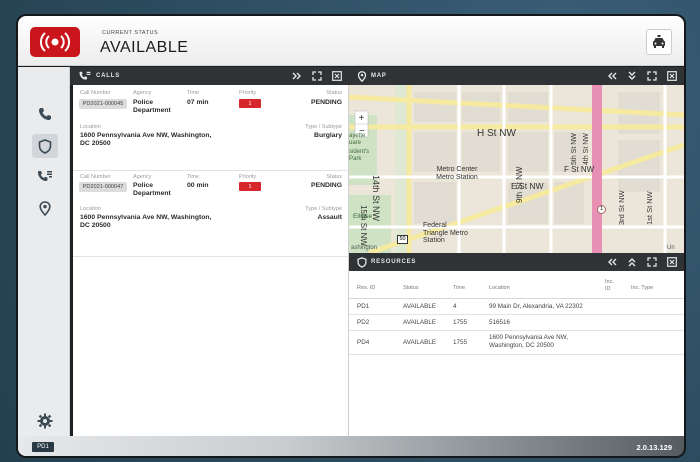  I want to click on double-chevron-down-icon, so click(632, 75).